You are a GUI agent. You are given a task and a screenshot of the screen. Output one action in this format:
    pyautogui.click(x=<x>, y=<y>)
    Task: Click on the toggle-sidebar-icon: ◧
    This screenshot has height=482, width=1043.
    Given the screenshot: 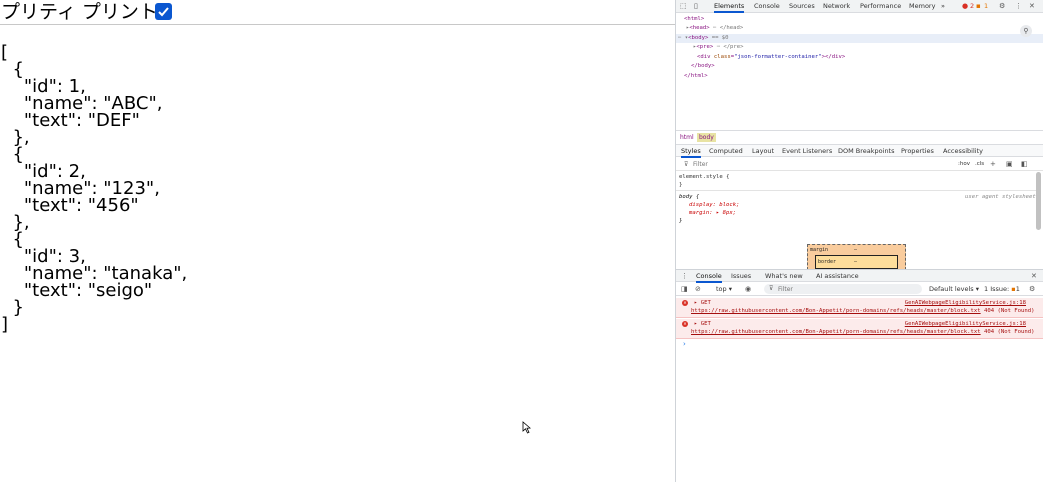 What is the action you would take?
    pyautogui.click(x=1024, y=164)
    